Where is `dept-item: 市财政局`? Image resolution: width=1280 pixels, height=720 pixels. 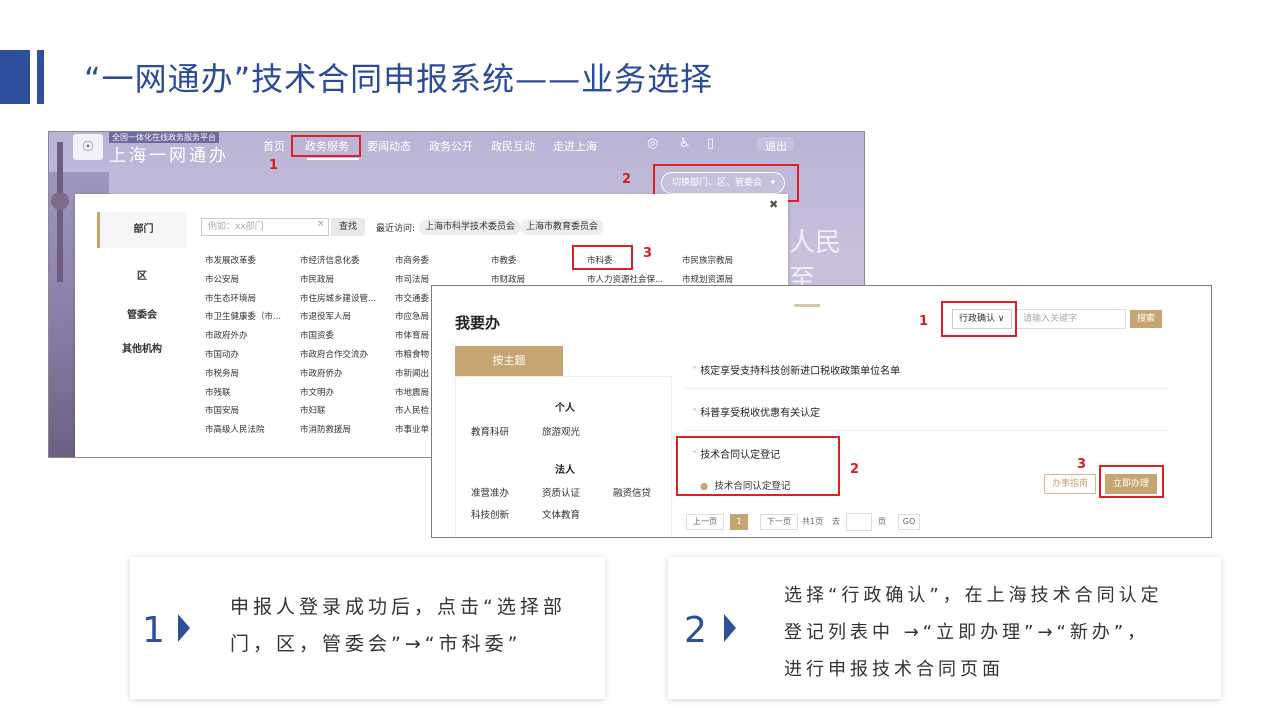 dept-item: 市财政局 is located at coordinates (508, 279).